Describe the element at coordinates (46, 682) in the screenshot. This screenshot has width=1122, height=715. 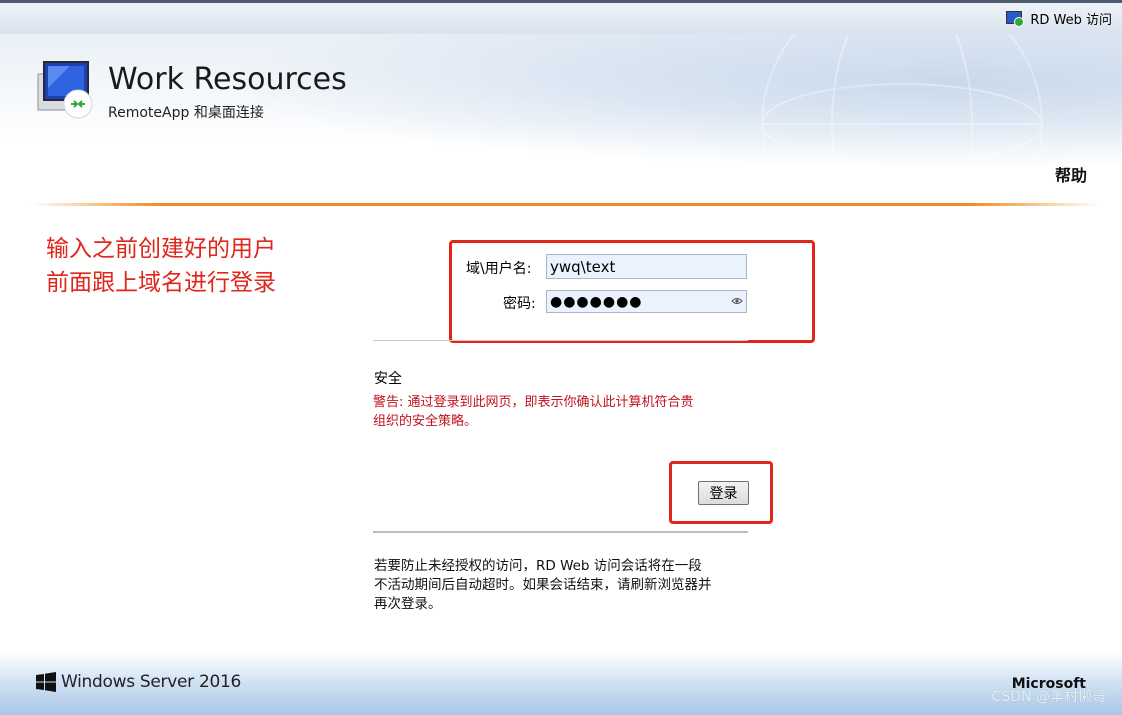
I see `windows-logo-icon` at that location.